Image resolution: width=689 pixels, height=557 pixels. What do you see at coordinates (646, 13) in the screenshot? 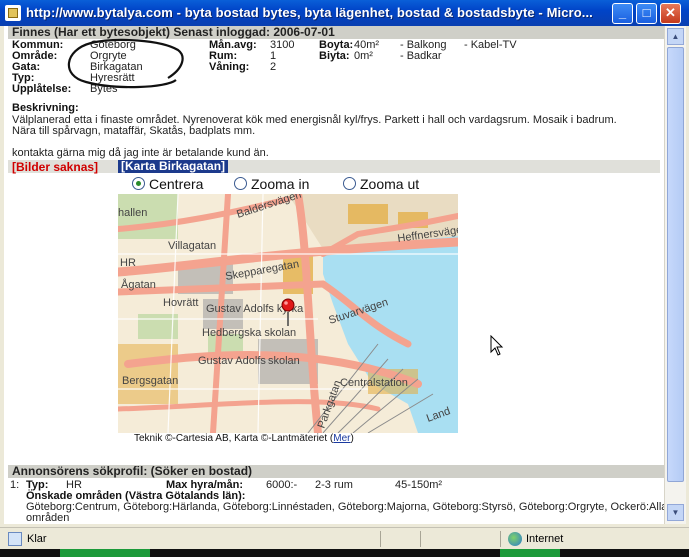
I see `maximize-button: □` at bounding box center [646, 13].